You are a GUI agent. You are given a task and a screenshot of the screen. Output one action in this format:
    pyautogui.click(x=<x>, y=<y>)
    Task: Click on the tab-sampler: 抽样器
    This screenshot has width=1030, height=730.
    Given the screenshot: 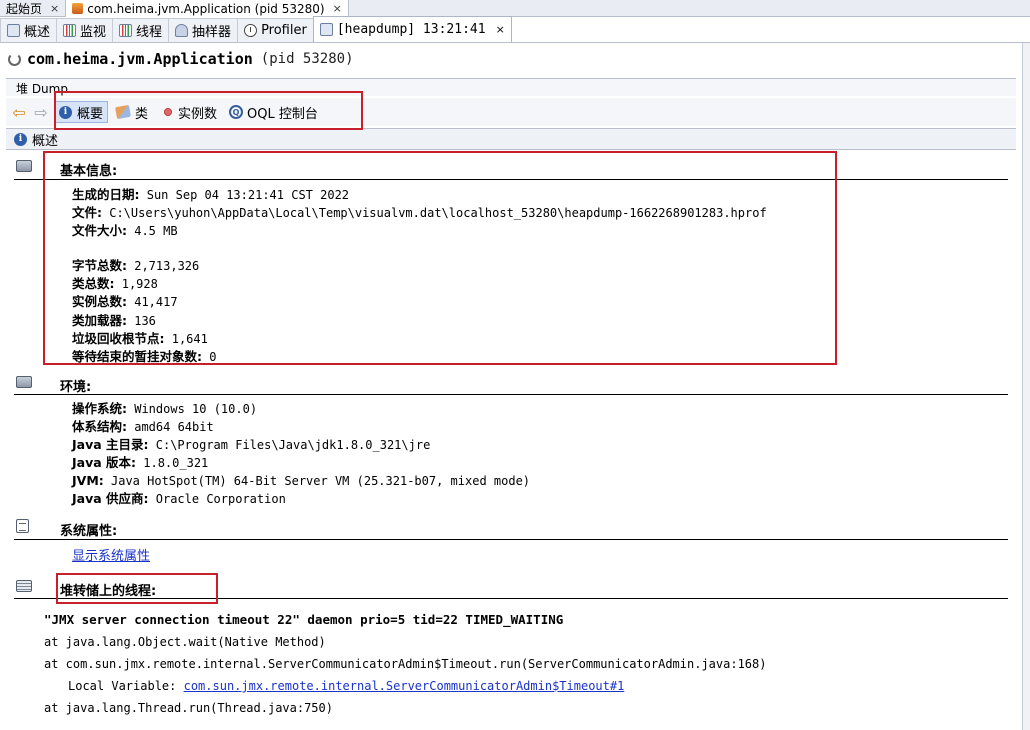 What is the action you would take?
    pyautogui.click(x=203, y=30)
    